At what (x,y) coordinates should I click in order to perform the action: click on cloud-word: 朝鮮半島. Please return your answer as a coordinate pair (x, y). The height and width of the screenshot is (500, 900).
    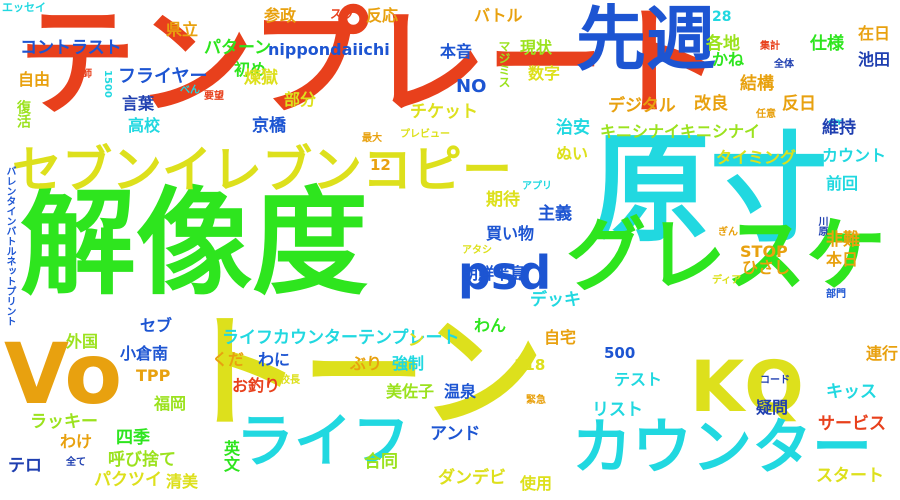
    Looking at the image, I should click on (494, 273).